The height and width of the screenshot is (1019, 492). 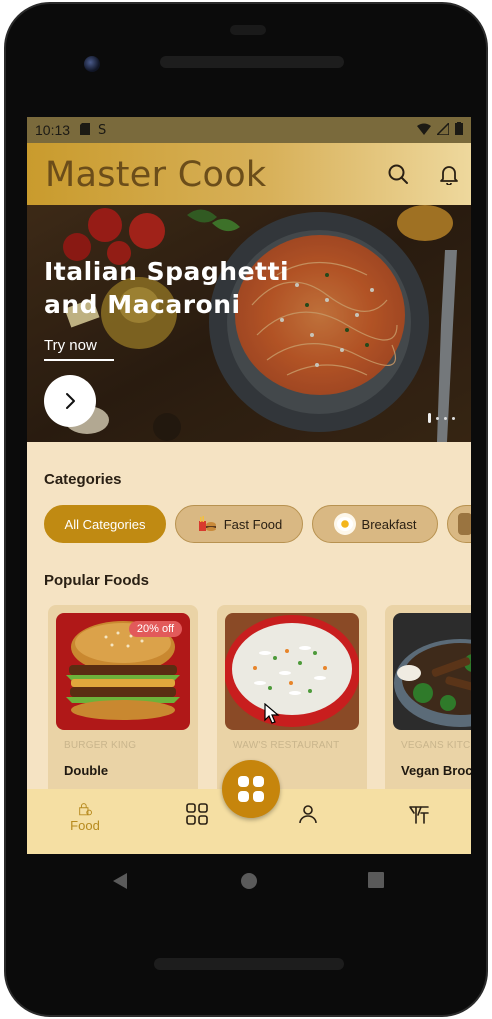 What do you see at coordinates (167, 288) in the screenshot?
I see `hero-title: Italian Spaghetti and Macaroni` at bounding box center [167, 288].